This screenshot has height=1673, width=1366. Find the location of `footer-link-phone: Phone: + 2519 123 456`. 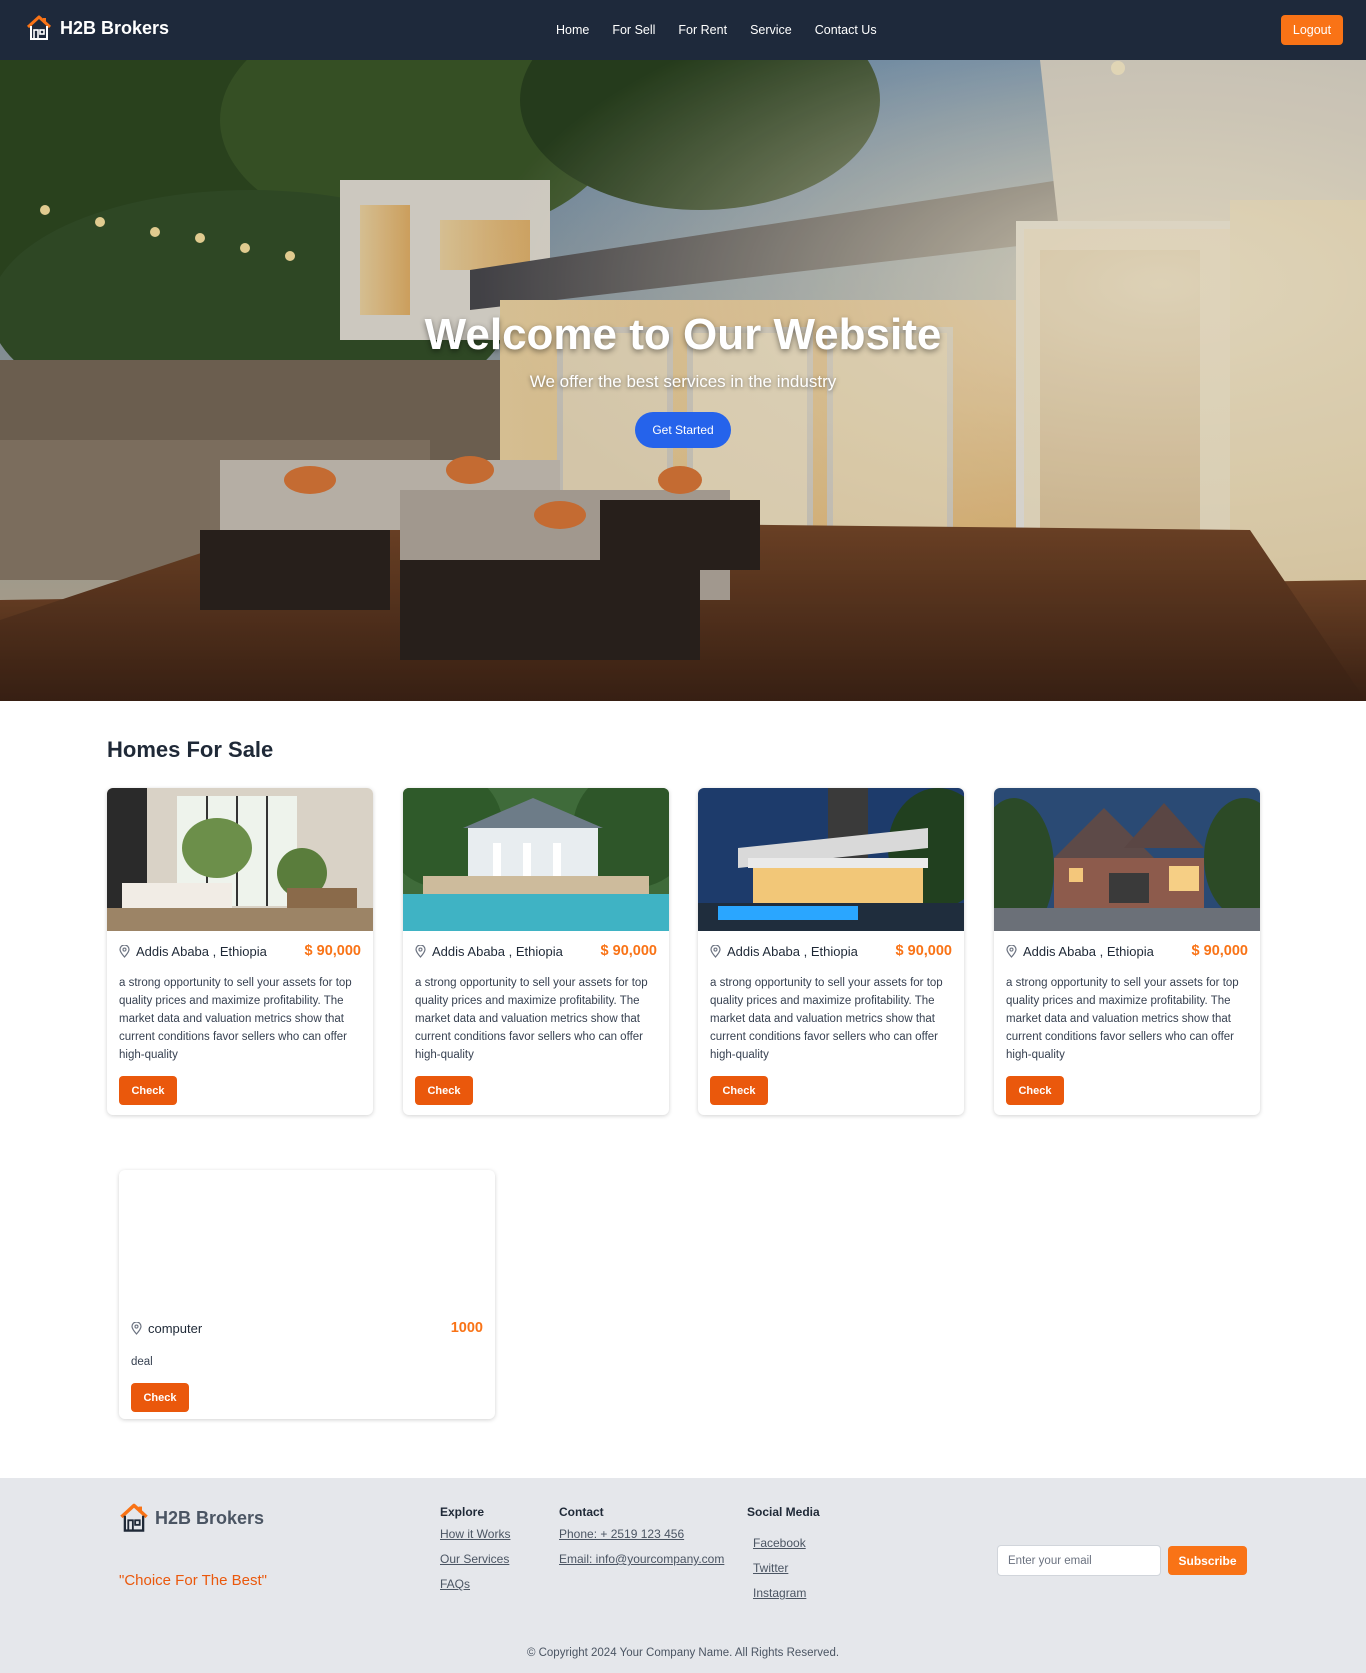

footer-link-phone: Phone: + 2519 123 456 is located at coordinates (641, 1534).